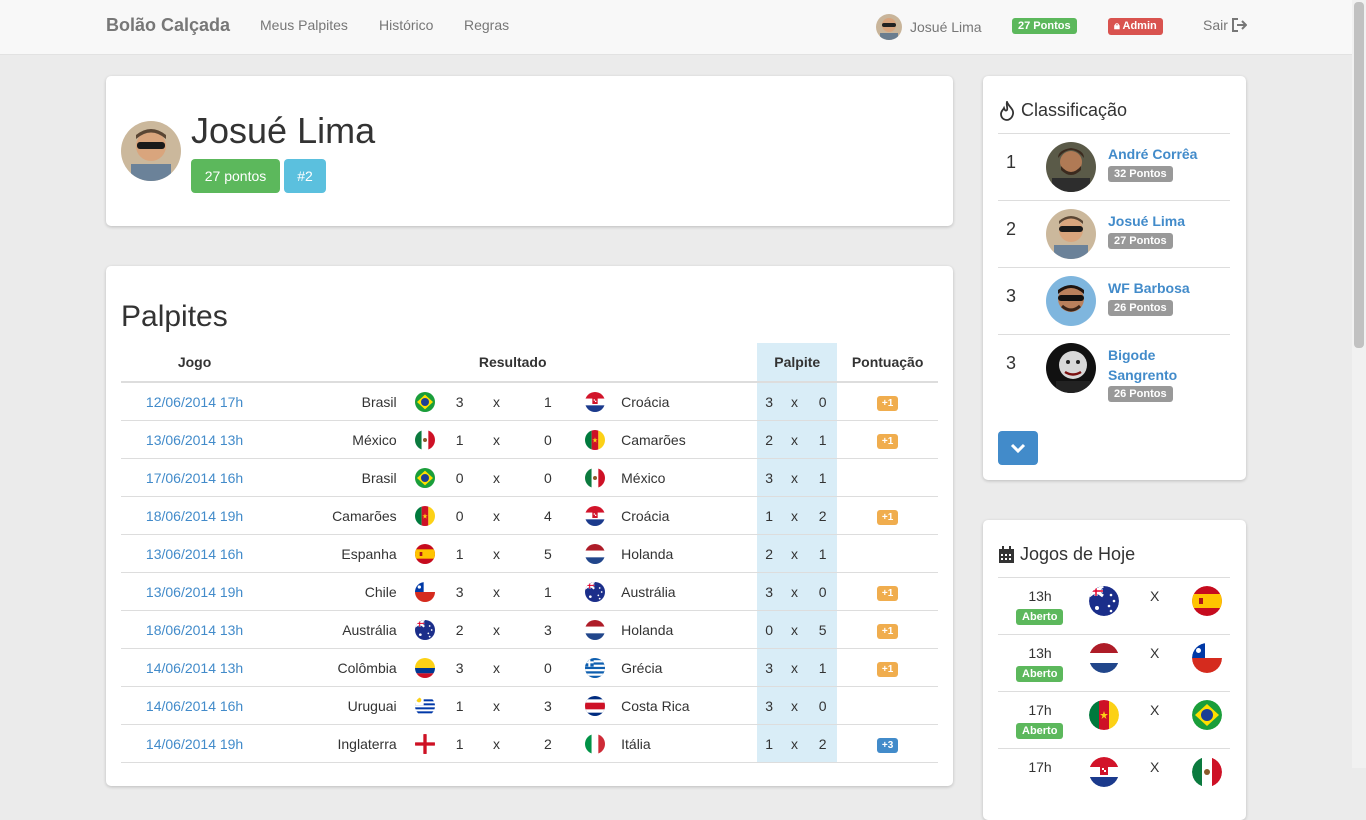 The width and height of the screenshot is (1366, 820). Describe the element at coordinates (305, 176) in the screenshot. I see `rank-button: #2` at that location.